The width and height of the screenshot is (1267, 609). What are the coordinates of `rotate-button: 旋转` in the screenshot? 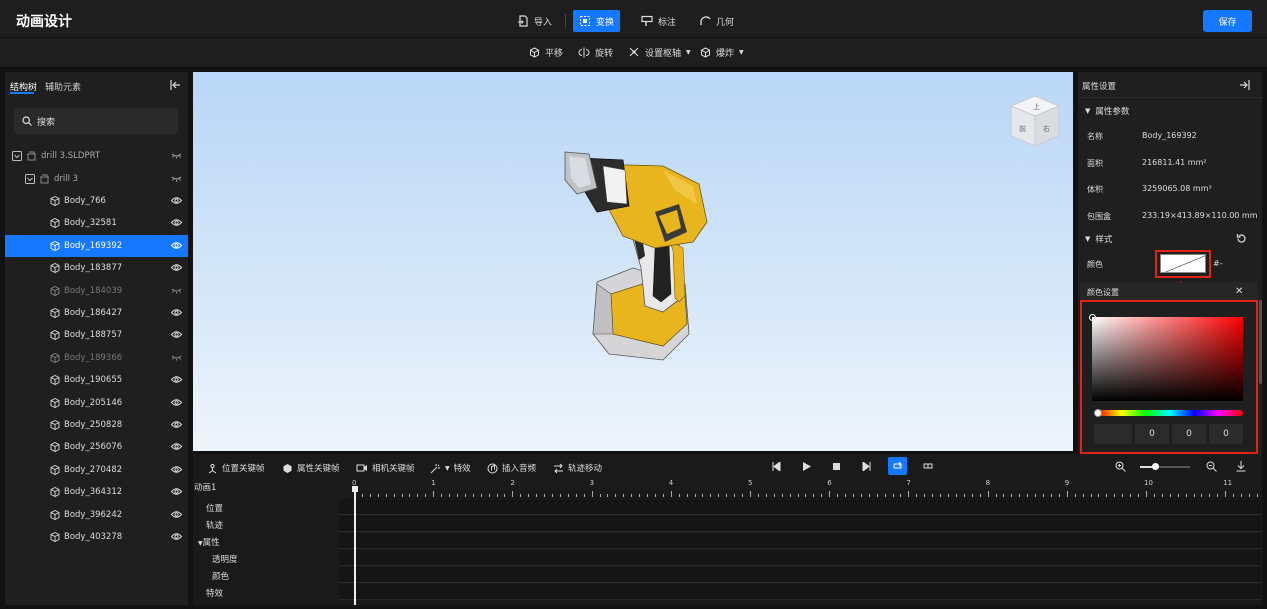 It's located at (595, 52).